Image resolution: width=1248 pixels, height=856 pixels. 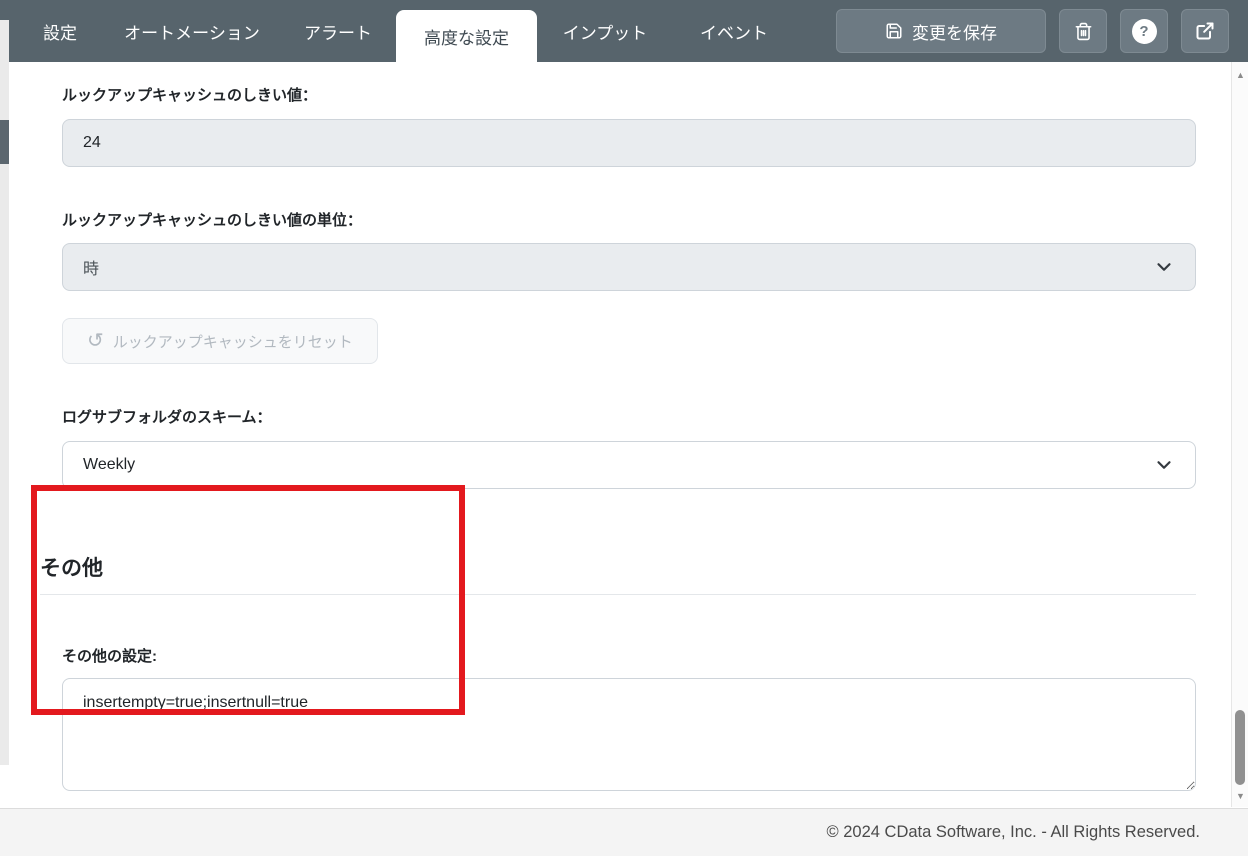 I want to click on navbar-actions: 変更を保存 ?, so click(x=1032, y=31).